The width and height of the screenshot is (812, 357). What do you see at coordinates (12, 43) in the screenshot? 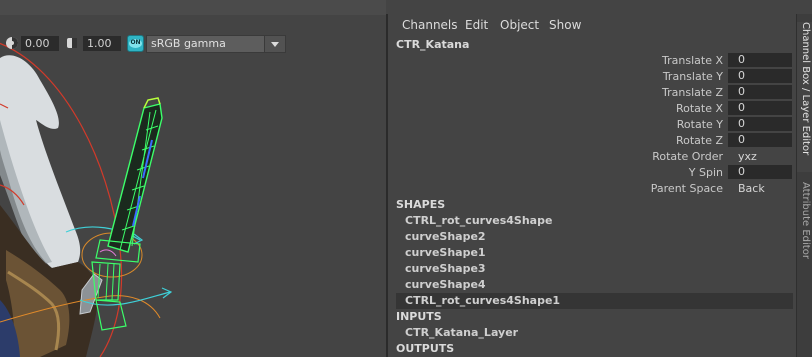
I see `exposure-icon` at bounding box center [12, 43].